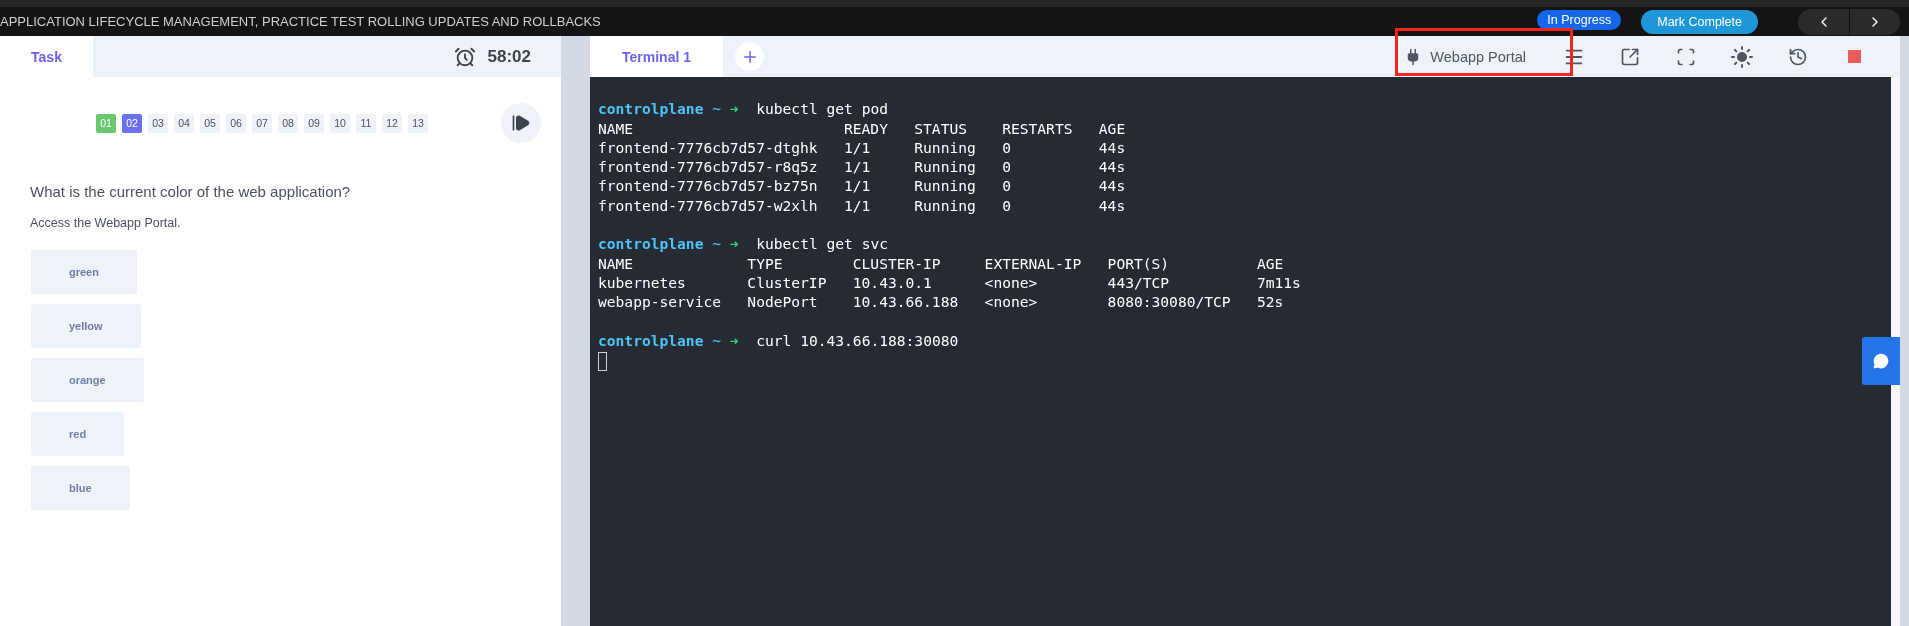 Image resolution: width=1909 pixels, height=626 pixels. Describe the element at coordinates (656, 56) in the screenshot. I see `terminal-tab: Terminal 1` at that location.